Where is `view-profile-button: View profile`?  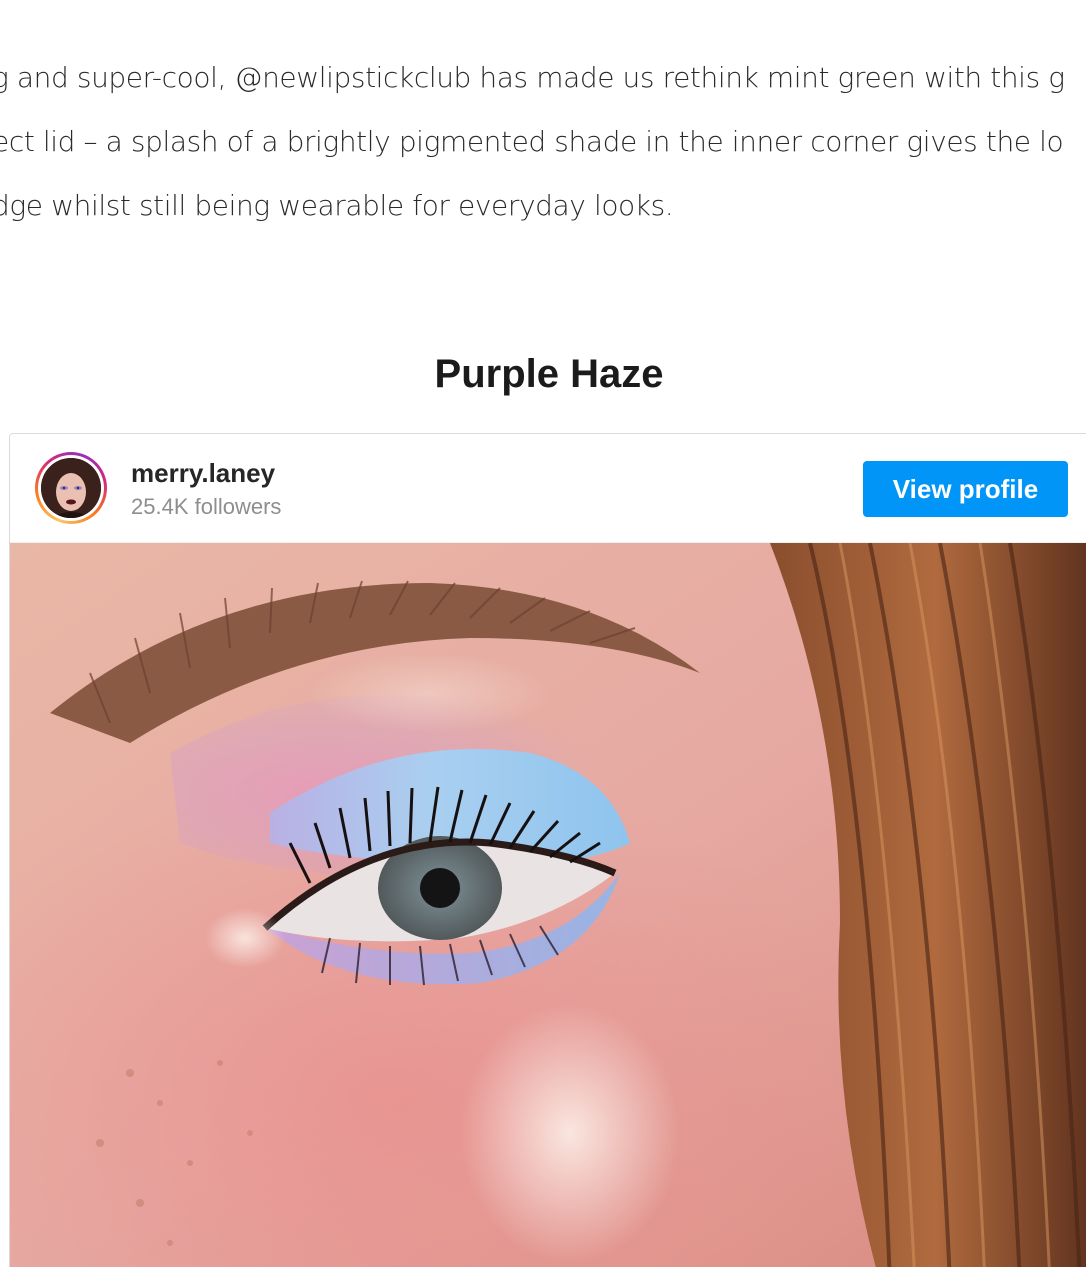
view-profile-button: View profile is located at coordinates (965, 489).